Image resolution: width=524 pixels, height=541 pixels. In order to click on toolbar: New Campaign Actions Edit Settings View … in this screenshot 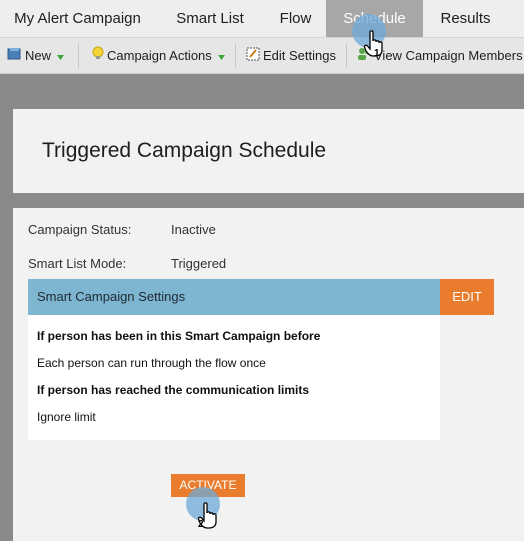, I will do `click(262, 56)`.